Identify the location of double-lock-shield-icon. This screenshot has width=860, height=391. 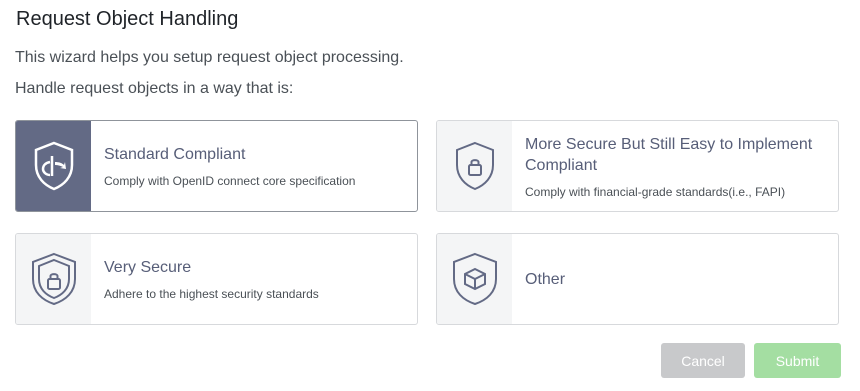
(53, 279).